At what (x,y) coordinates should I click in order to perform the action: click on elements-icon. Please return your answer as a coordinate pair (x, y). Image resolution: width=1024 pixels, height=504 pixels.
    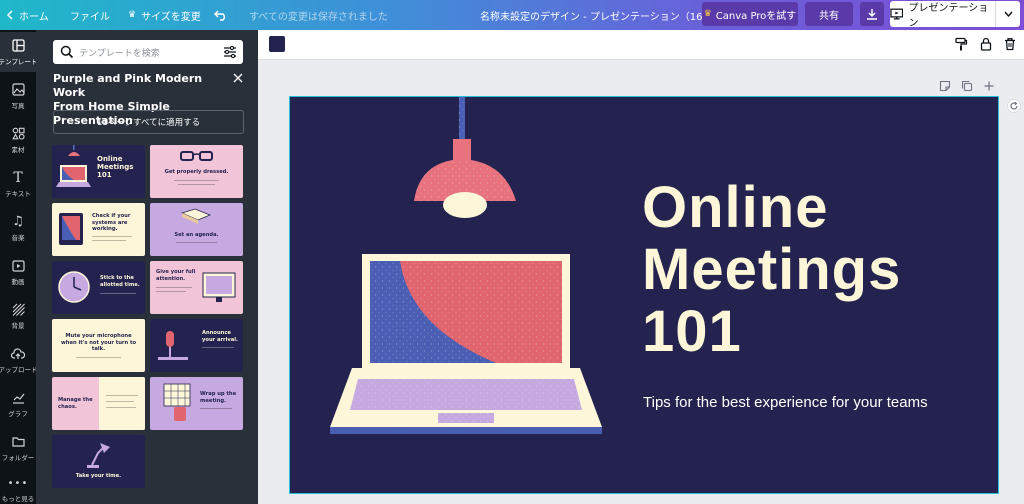
    Looking at the image, I should click on (18, 134).